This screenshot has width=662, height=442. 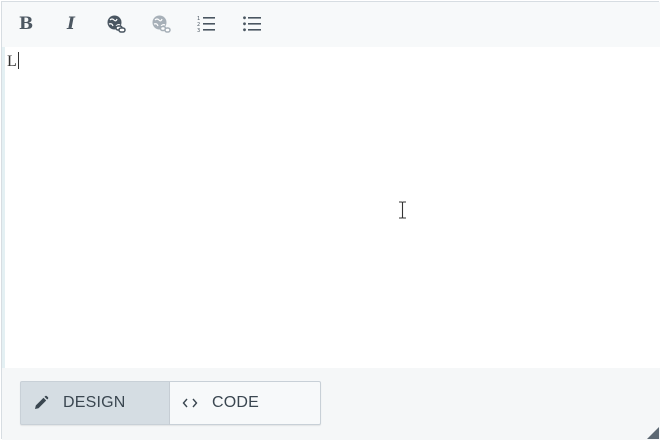 I want to click on bold-button: B, so click(x=26, y=24).